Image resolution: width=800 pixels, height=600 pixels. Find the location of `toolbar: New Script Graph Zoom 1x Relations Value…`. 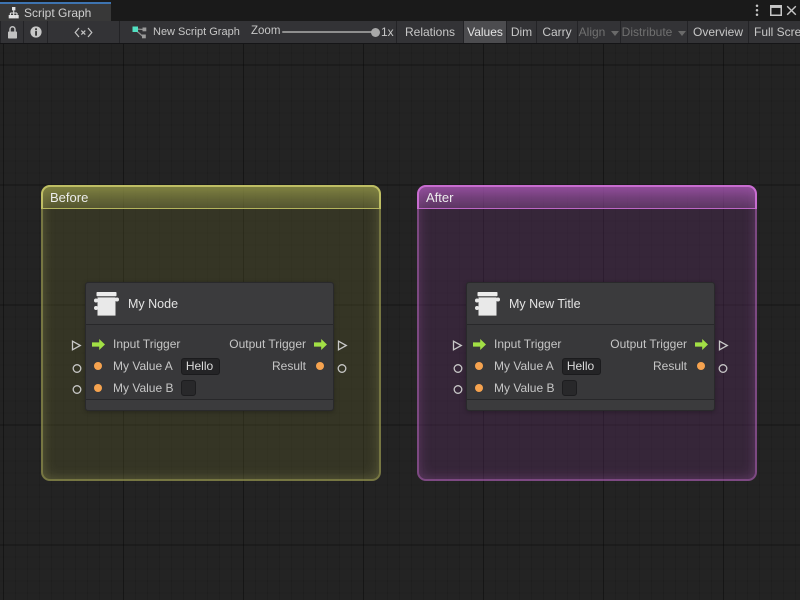

toolbar: New Script Graph Zoom 1x Relations Value… is located at coordinates (400, 32).